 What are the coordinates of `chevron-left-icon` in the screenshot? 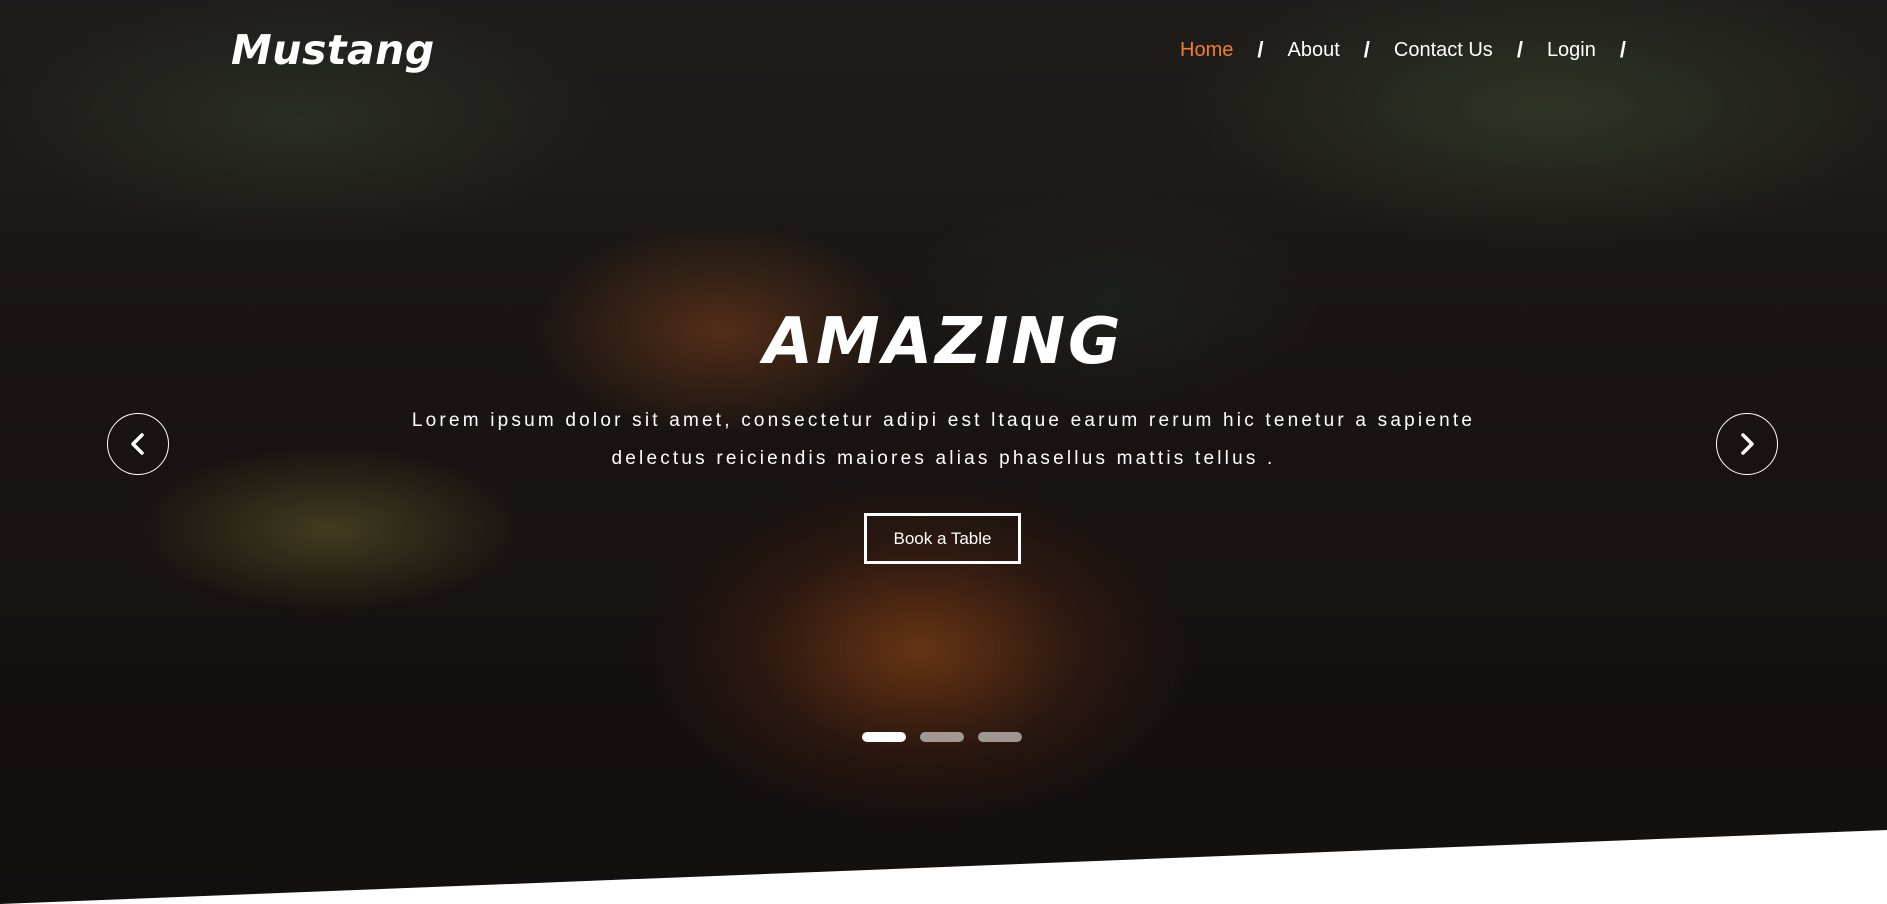 It's located at (137, 444).